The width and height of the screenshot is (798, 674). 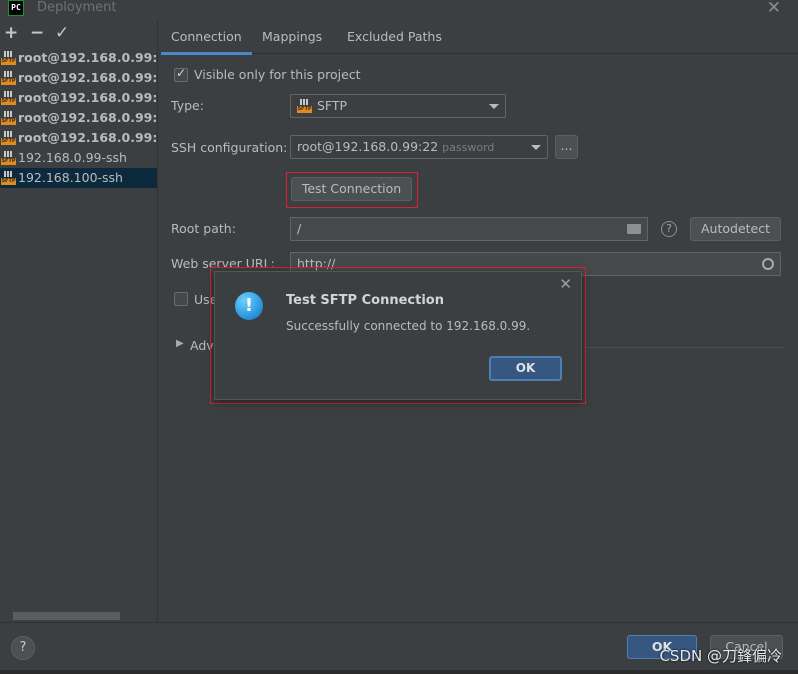 What do you see at coordinates (468, 147) in the screenshot?
I see `ssh-auth-hint: password` at bounding box center [468, 147].